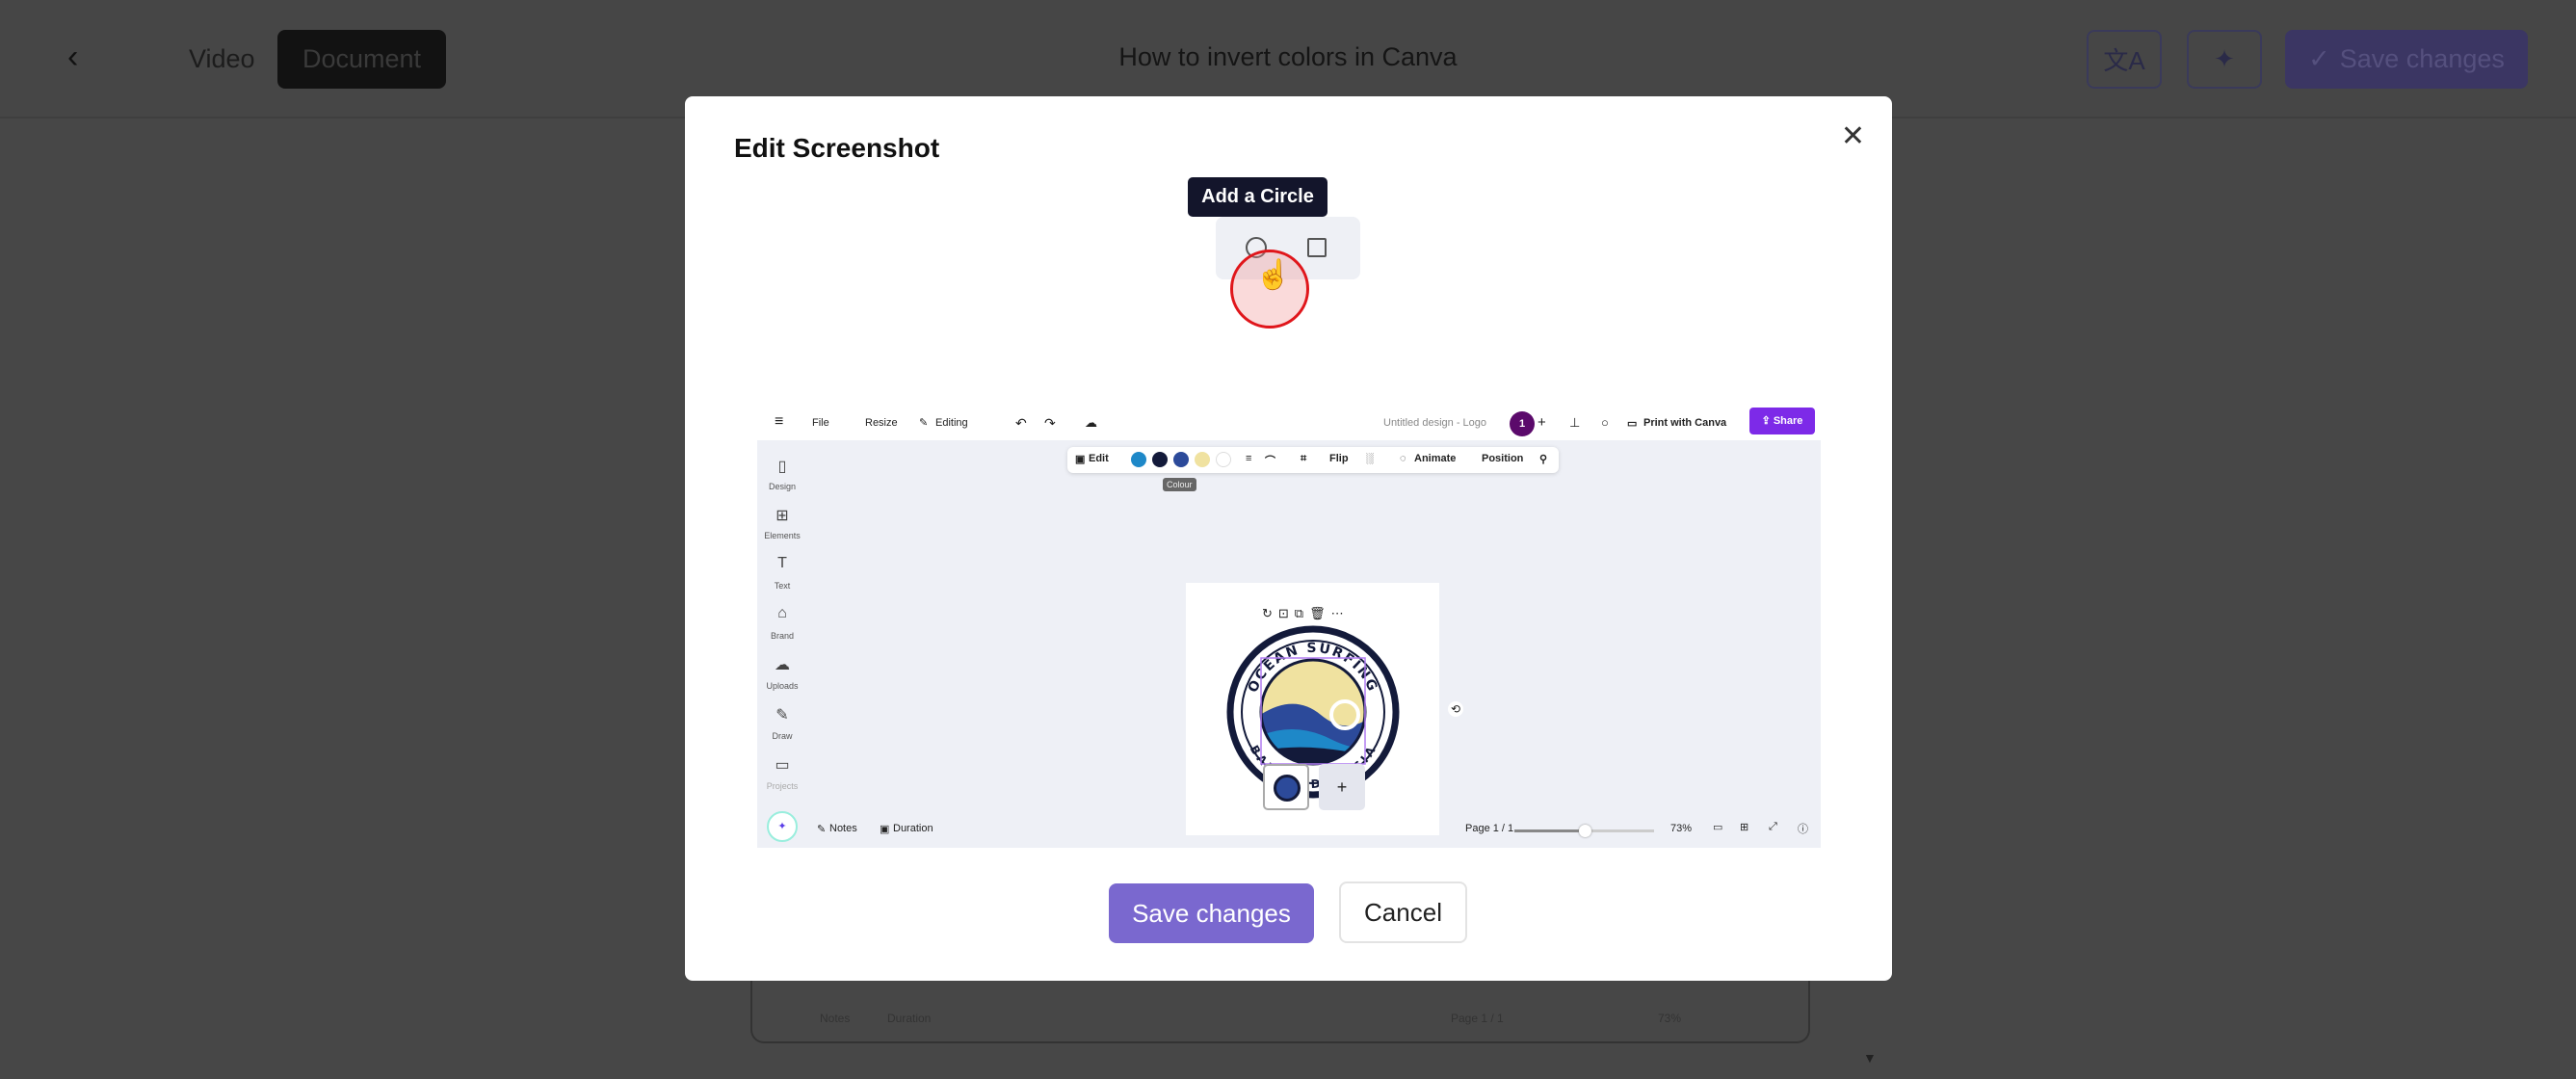 The width and height of the screenshot is (2576, 1079). Describe the element at coordinates (1670, 1018) in the screenshot. I see `bg-zoom: 73%` at that location.